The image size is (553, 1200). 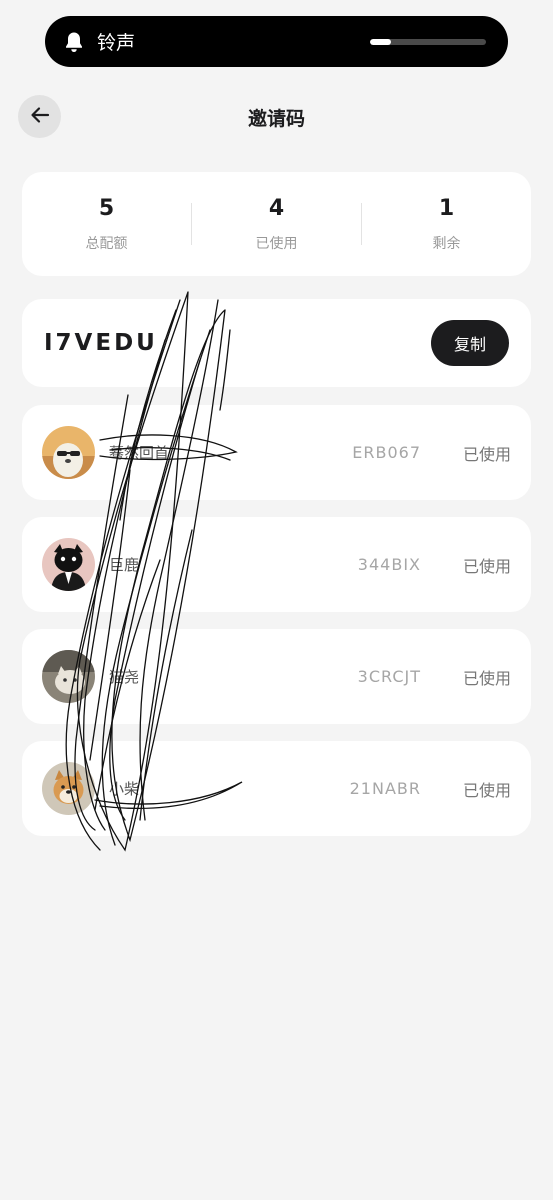 What do you see at coordinates (124, 677) in the screenshot?
I see `user-name: 猫尧` at bounding box center [124, 677].